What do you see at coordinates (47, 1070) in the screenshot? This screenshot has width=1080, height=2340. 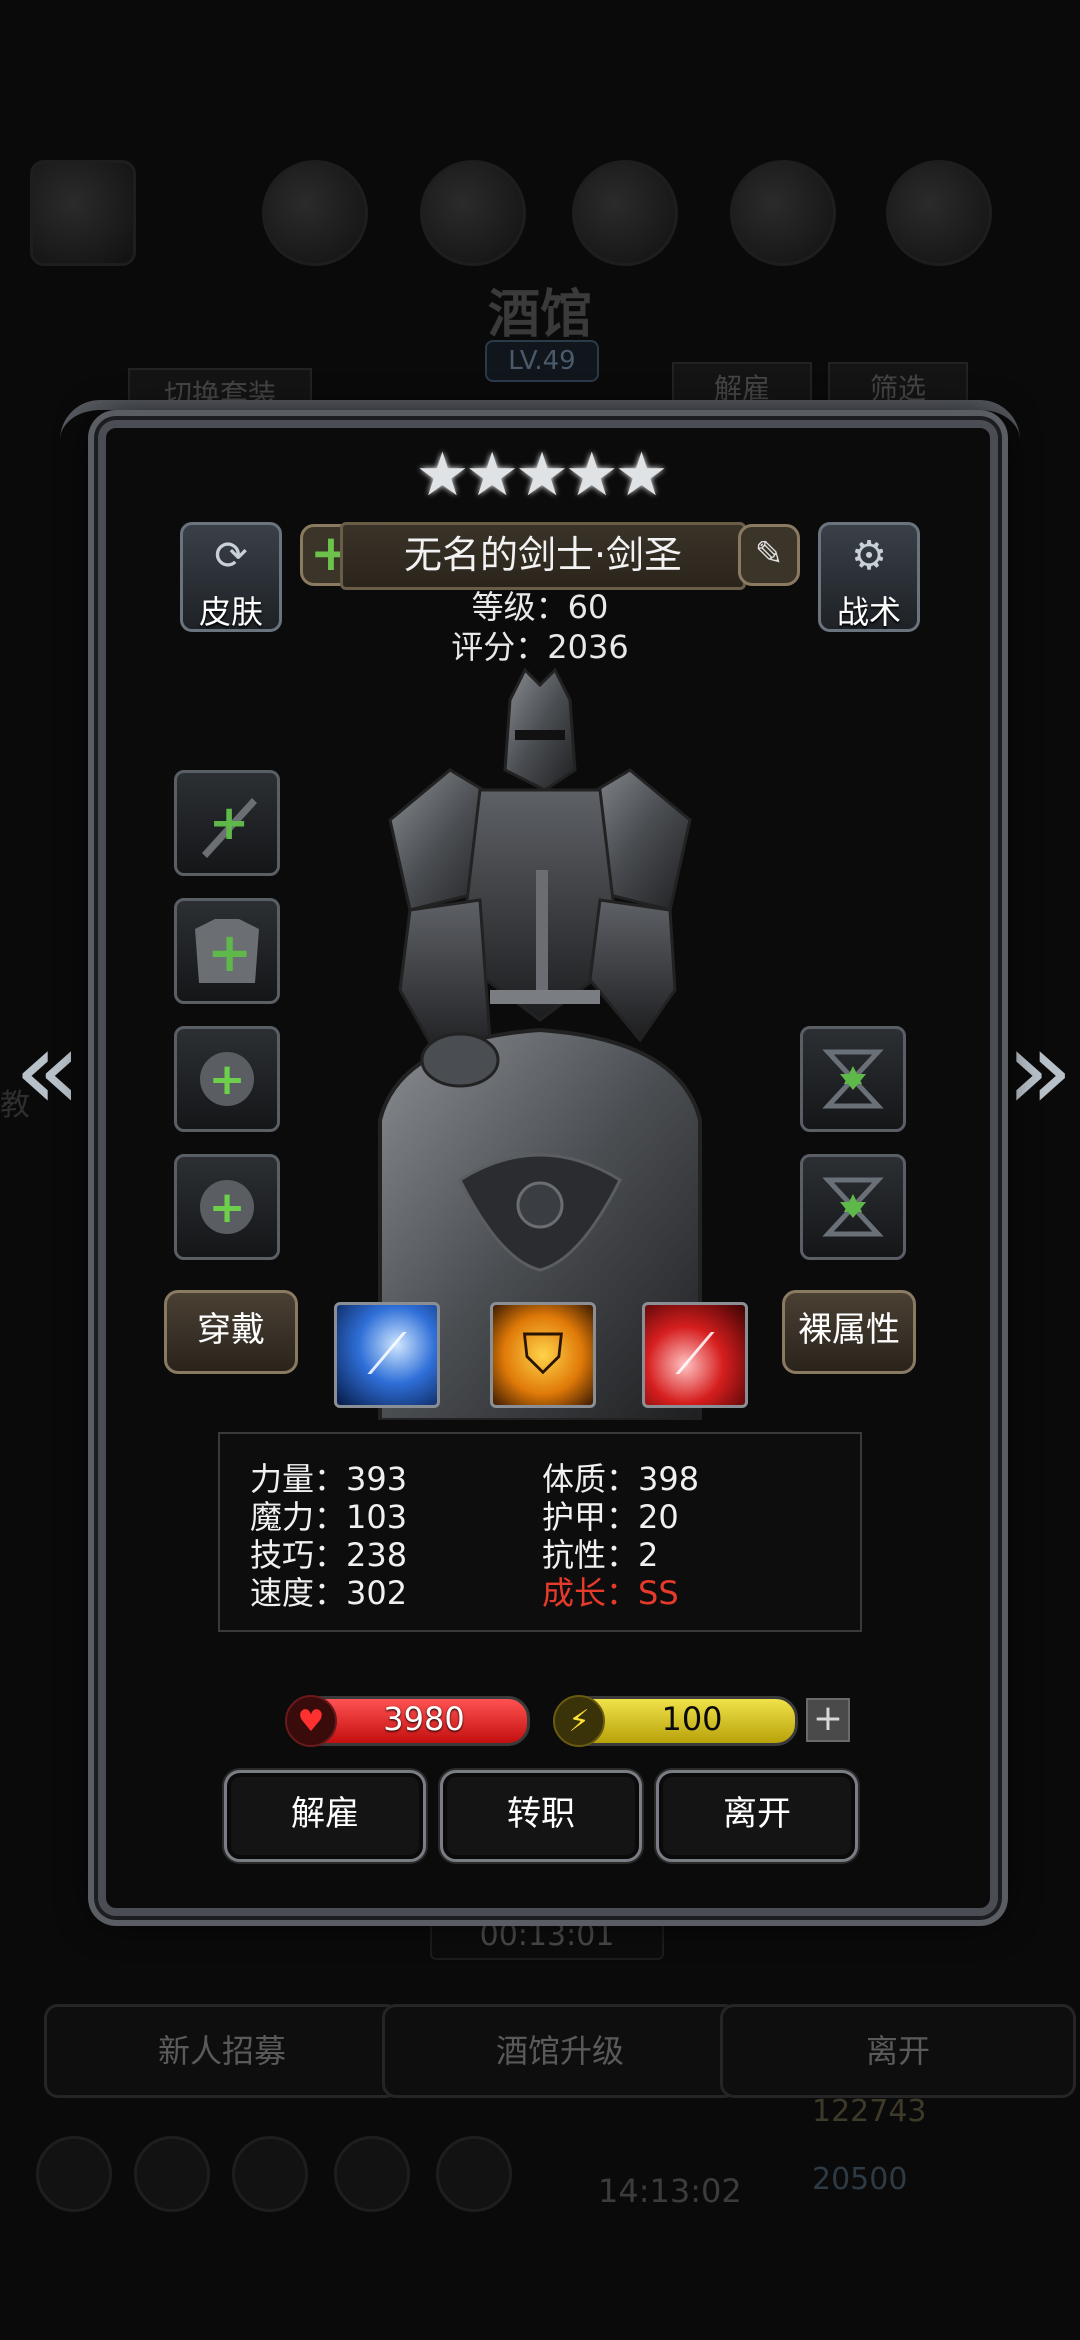 I see `previous-hero-arrow: «` at bounding box center [47, 1070].